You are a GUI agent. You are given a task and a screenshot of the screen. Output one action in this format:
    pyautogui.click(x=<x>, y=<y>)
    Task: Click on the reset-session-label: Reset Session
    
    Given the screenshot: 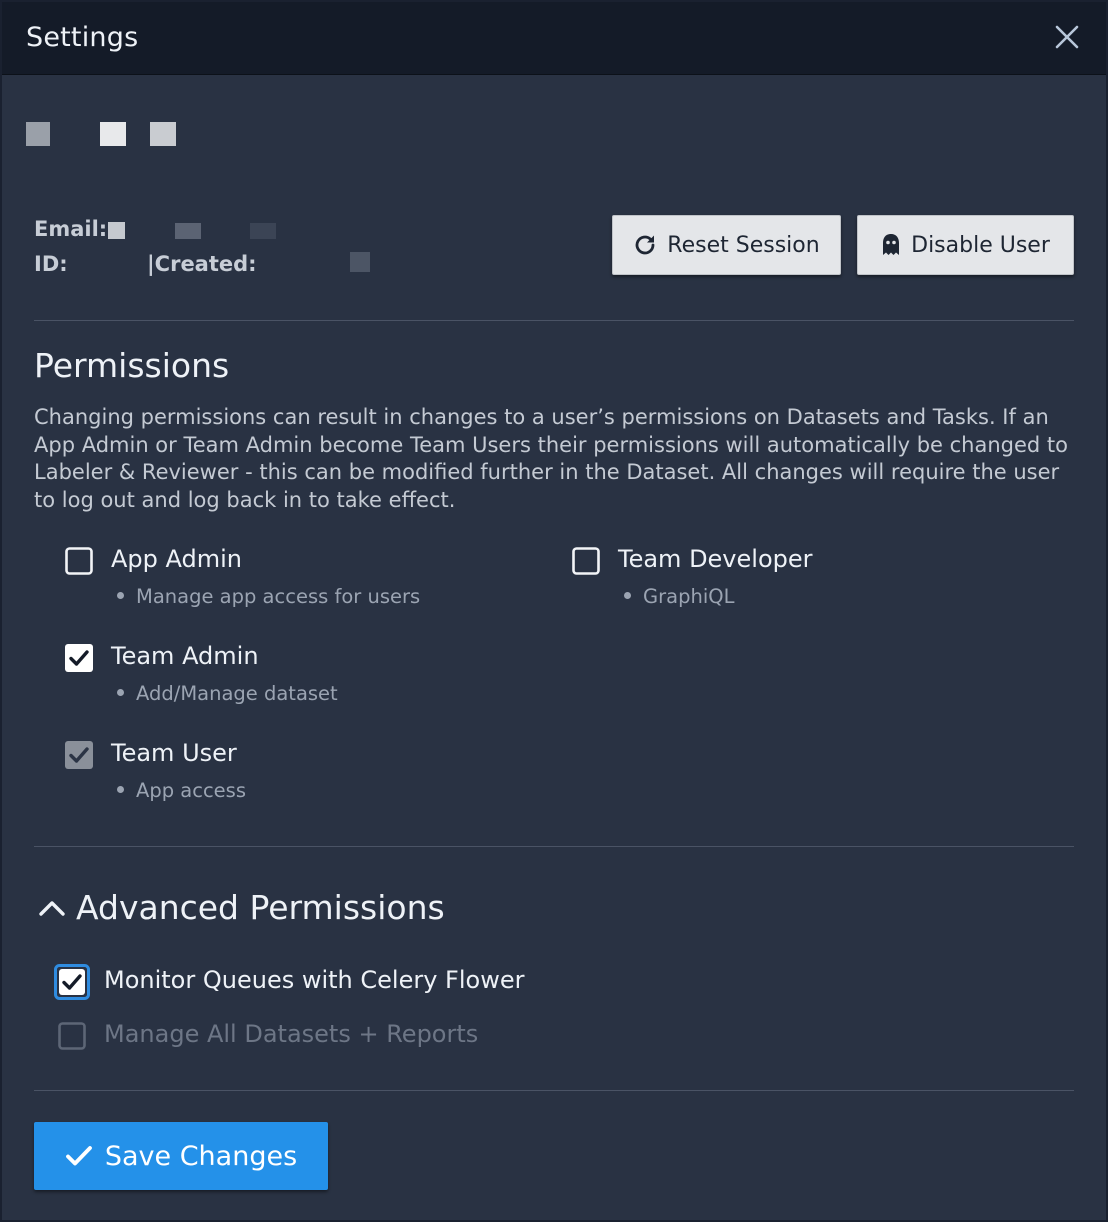 What is the action you would take?
    pyautogui.click(x=743, y=245)
    